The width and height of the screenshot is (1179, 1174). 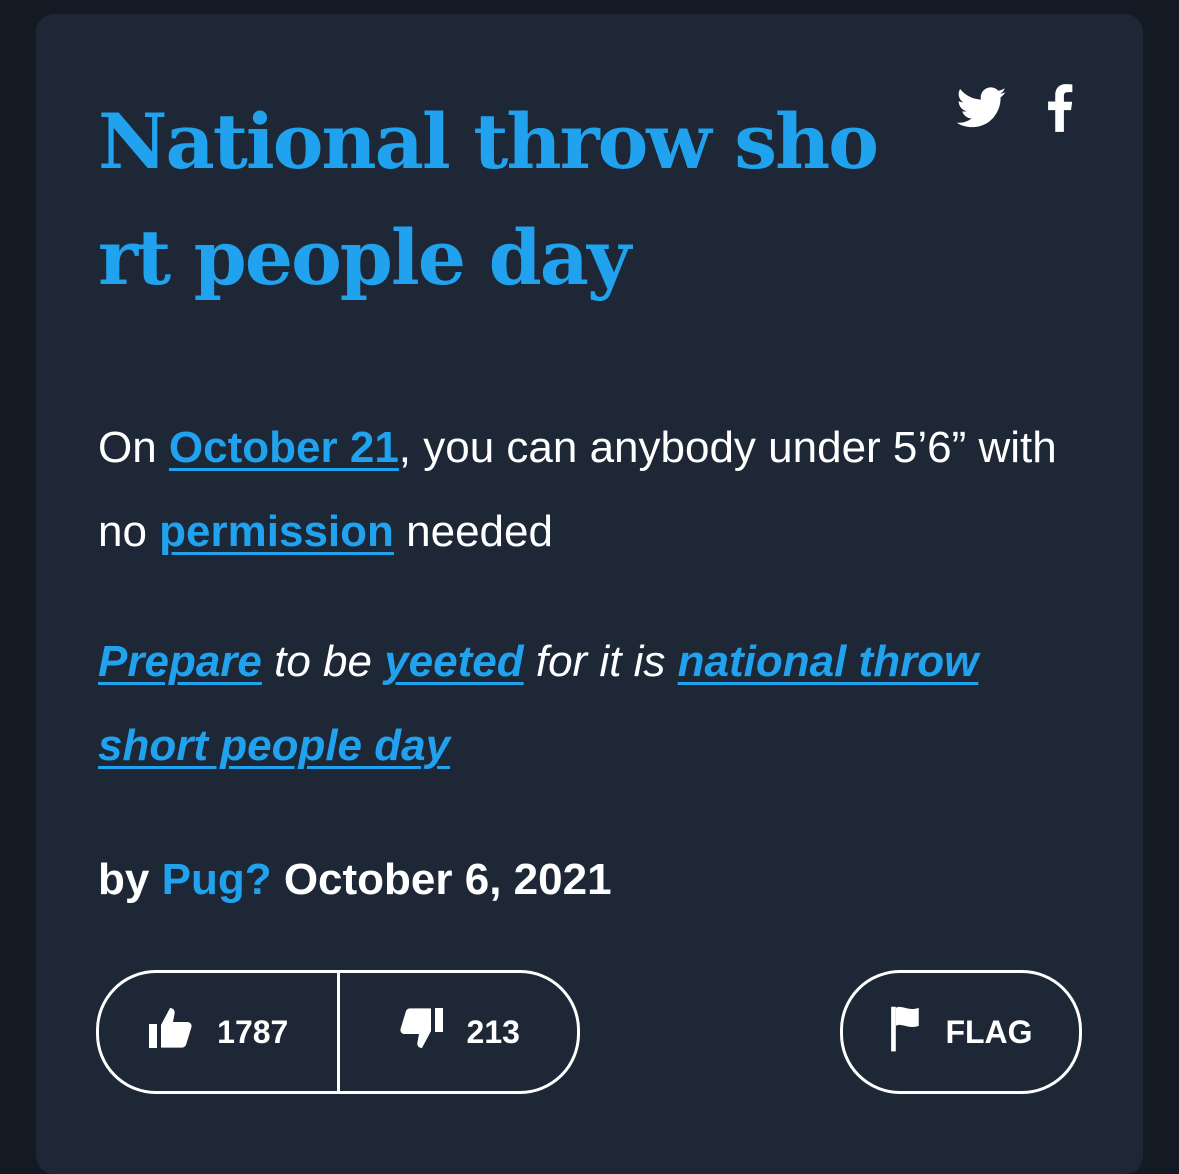 I want to click on meaning-text: needed, so click(x=473, y=531).